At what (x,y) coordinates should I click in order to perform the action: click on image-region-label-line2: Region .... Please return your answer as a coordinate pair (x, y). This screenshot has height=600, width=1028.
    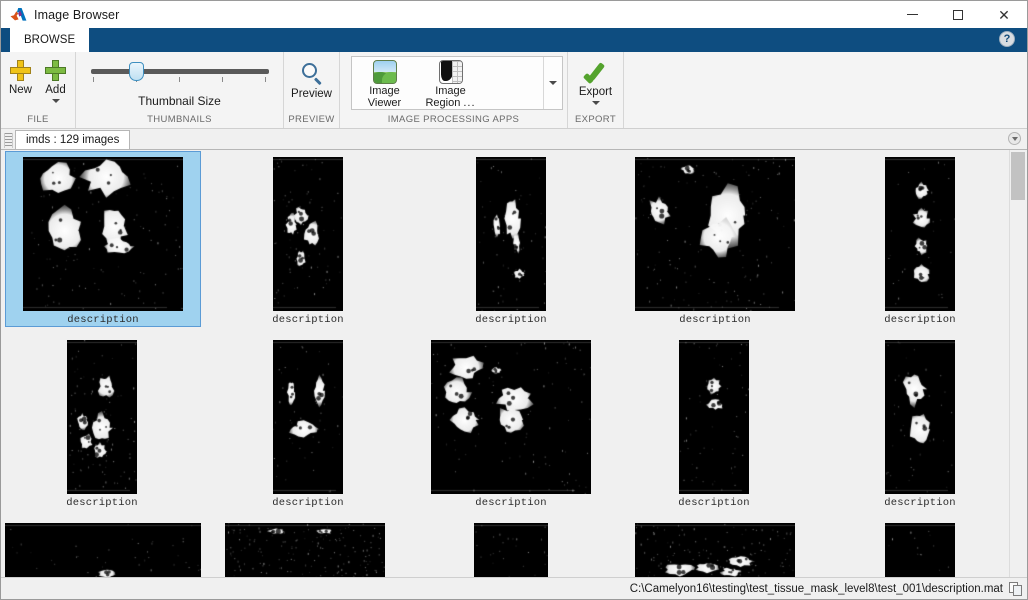
    Looking at the image, I should click on (450, 103).